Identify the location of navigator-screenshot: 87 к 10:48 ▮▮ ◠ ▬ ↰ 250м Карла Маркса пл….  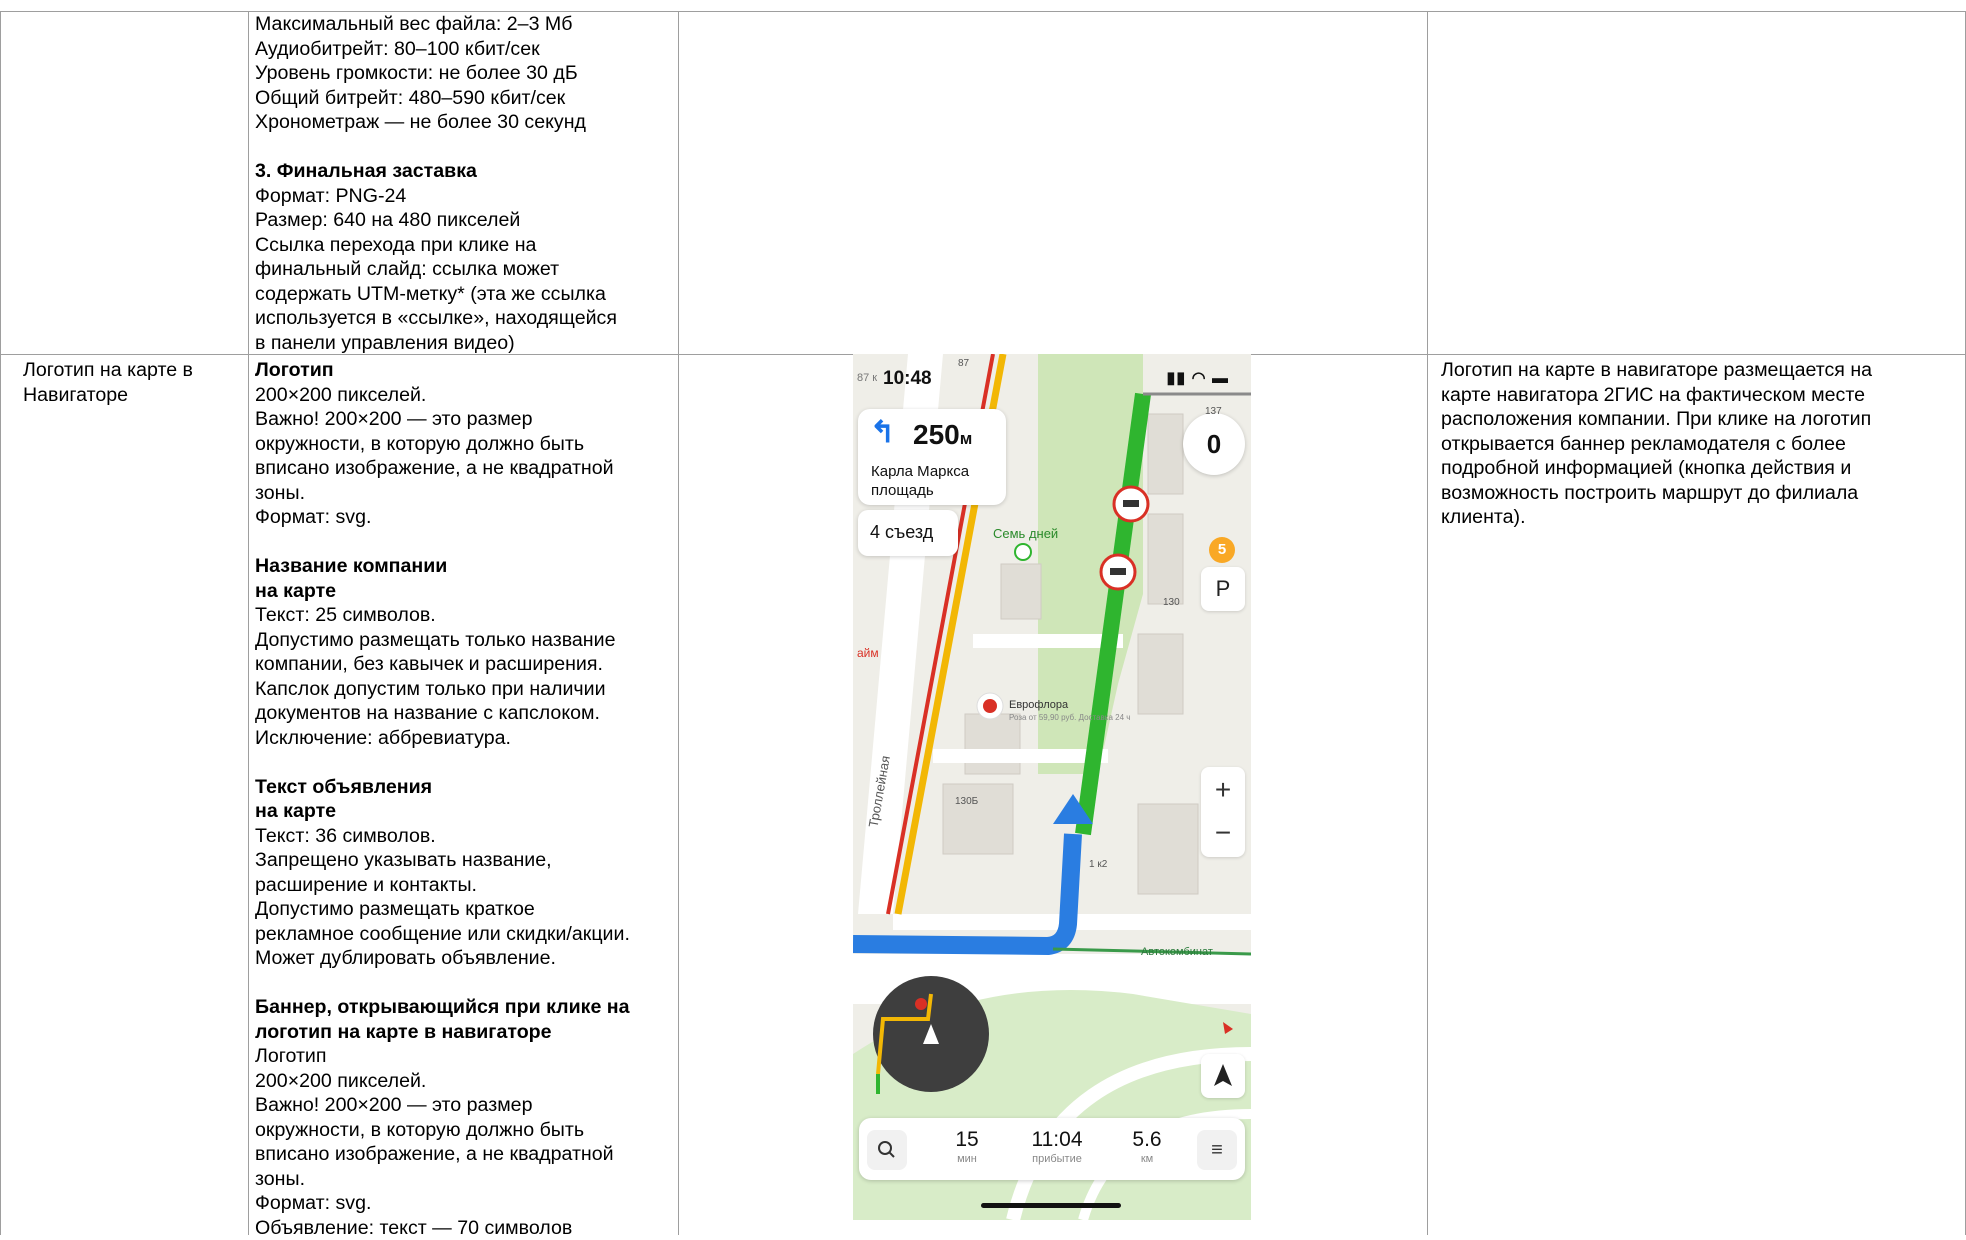
(1052, 787).